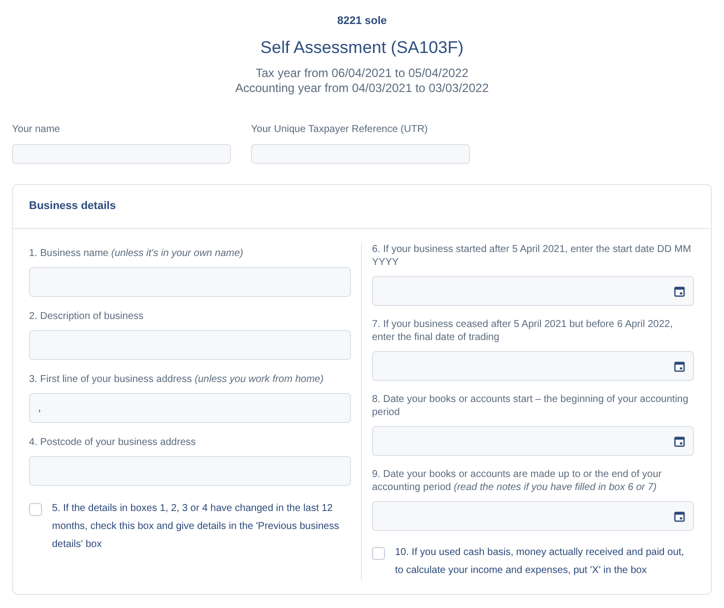  Describe the element at coordinates (72, 206) in the screenshot. I see `section-title: Business details` at that location.